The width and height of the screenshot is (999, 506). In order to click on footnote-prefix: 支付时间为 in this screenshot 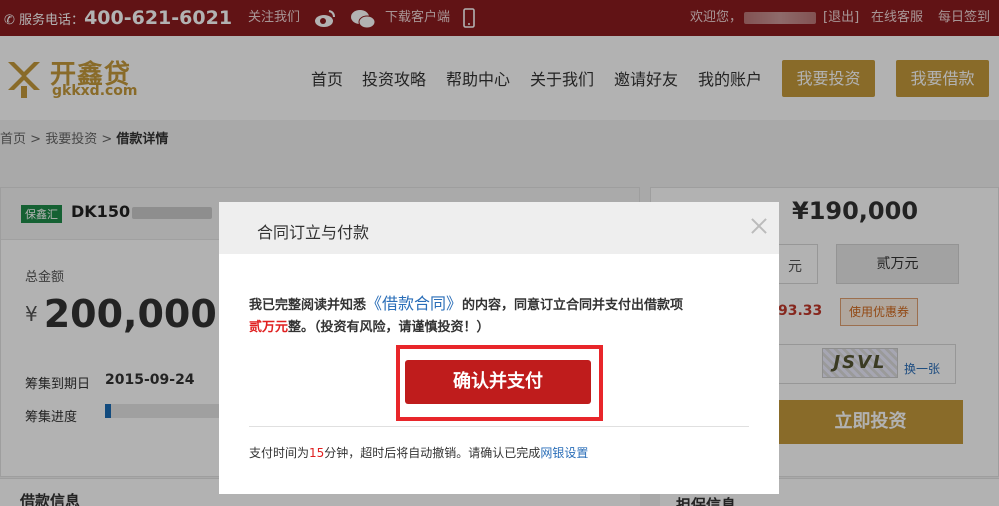, I will do `click(279, 453)`.